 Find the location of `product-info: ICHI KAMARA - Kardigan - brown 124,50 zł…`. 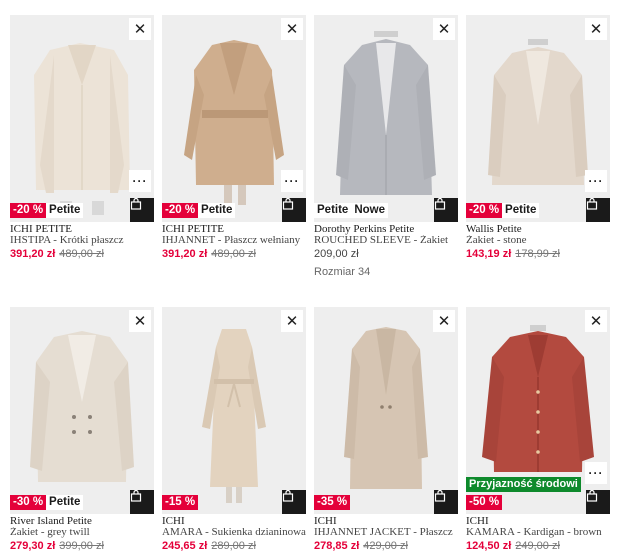

product-info: ICHI KAMARA - Kardigan - brown 124,50 zł… is located at coordinates (538, 535).